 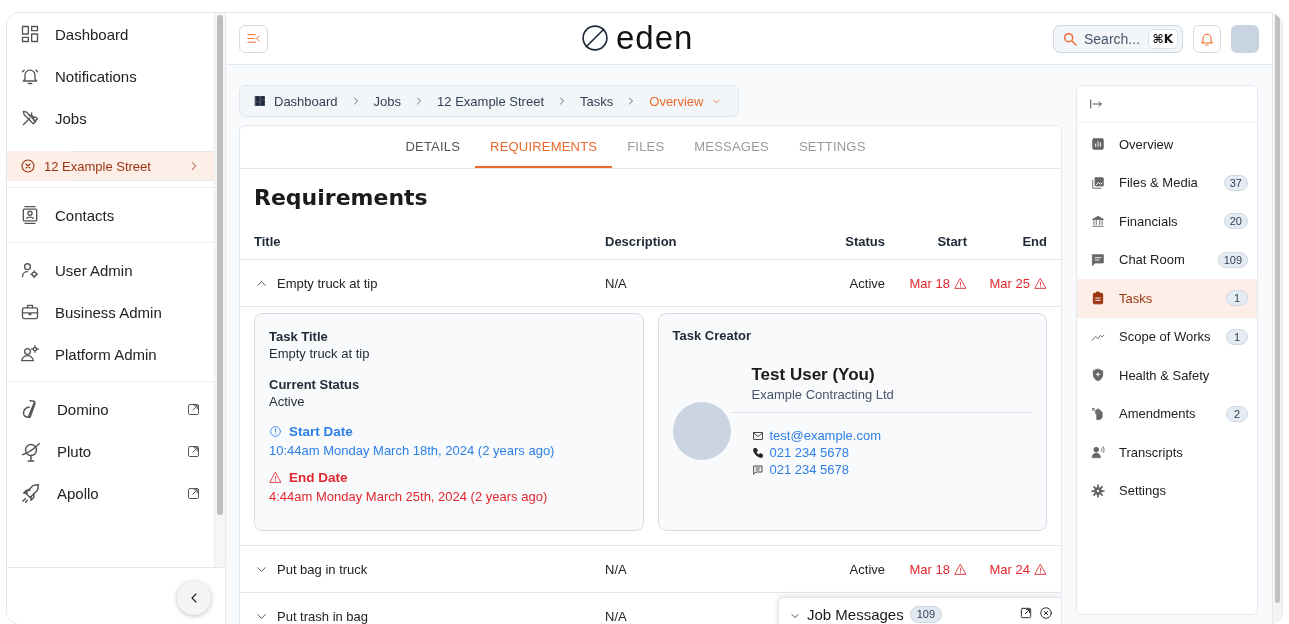 I want to click on count-badge: 2, so click(x=1237, y=413).